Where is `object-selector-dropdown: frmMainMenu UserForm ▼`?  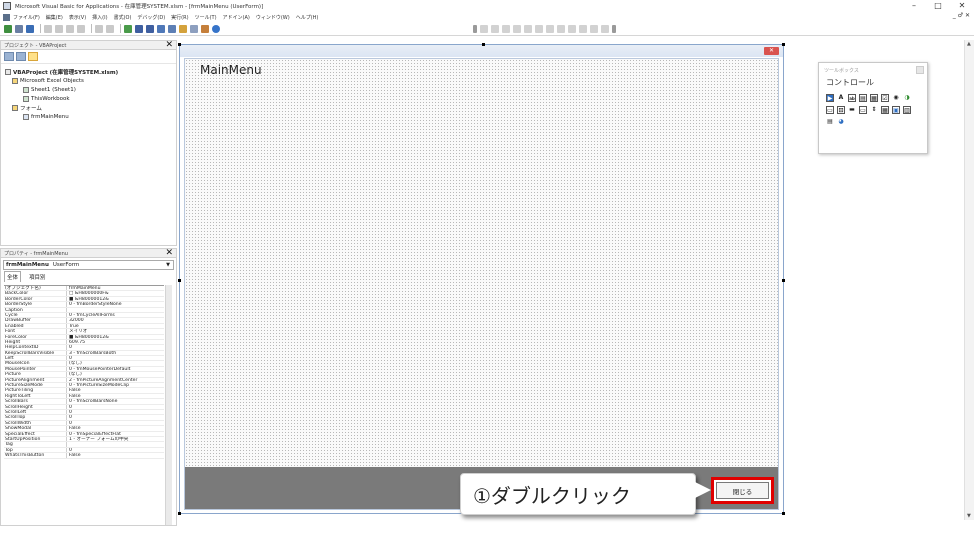 object-selector-dropdown: frmMainMenu UserForm ▼ is located at coordinates (88, 265).